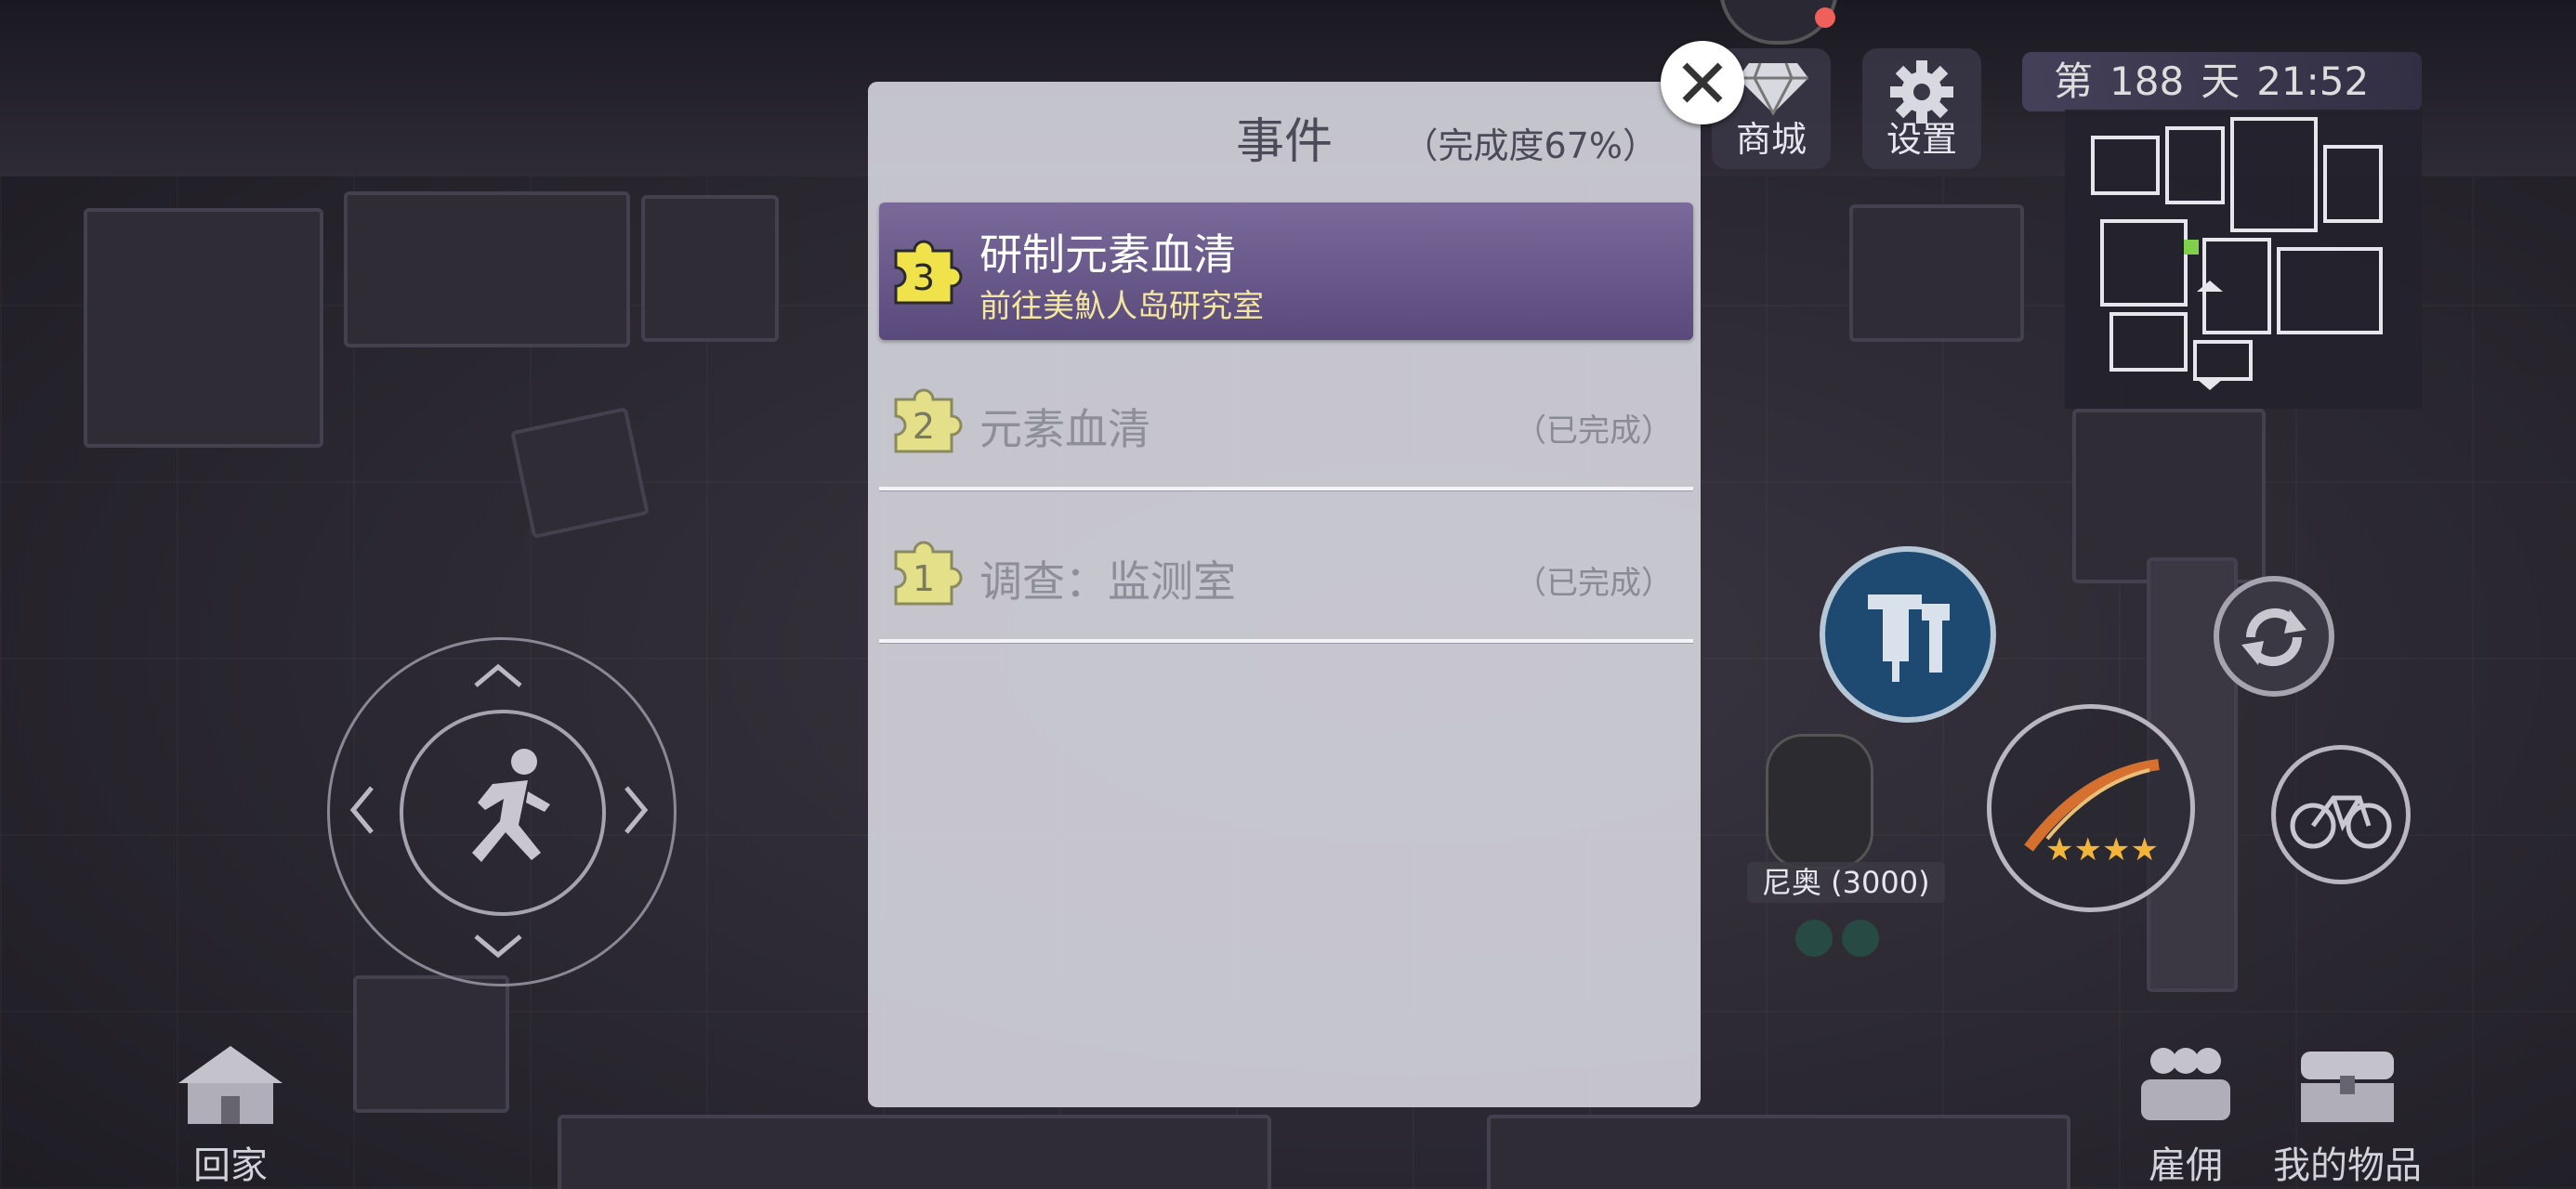 This screenshot has width=2576, height=1189. What do you see at coordinates (1819, 801) in the screenshot?
I see `character-sprite` at bounding box center [1819, 801].